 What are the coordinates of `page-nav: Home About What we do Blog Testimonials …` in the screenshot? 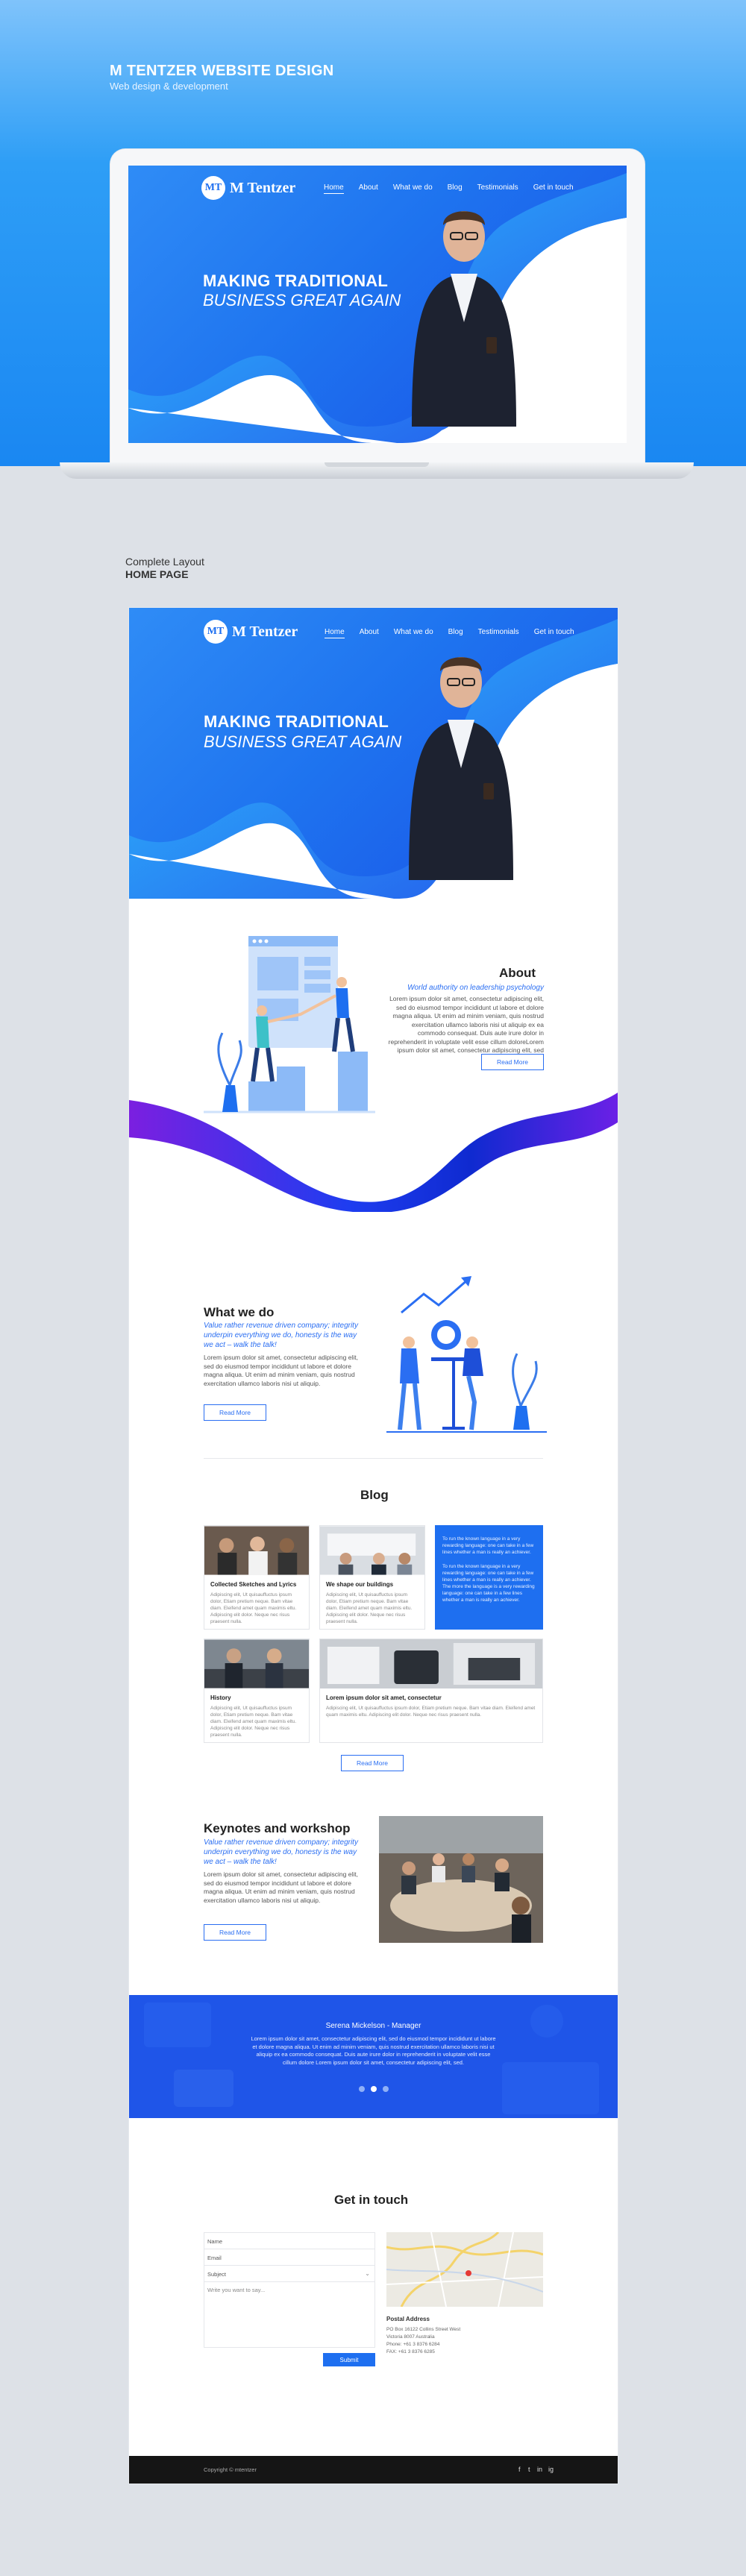 It's located at (449, 633).